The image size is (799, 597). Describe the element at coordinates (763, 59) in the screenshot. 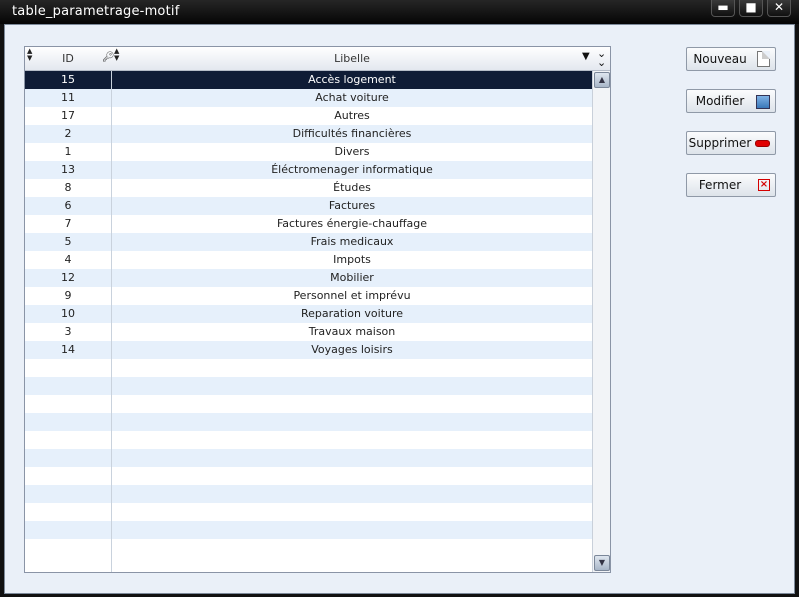

I see `new-document-icon` at that location.